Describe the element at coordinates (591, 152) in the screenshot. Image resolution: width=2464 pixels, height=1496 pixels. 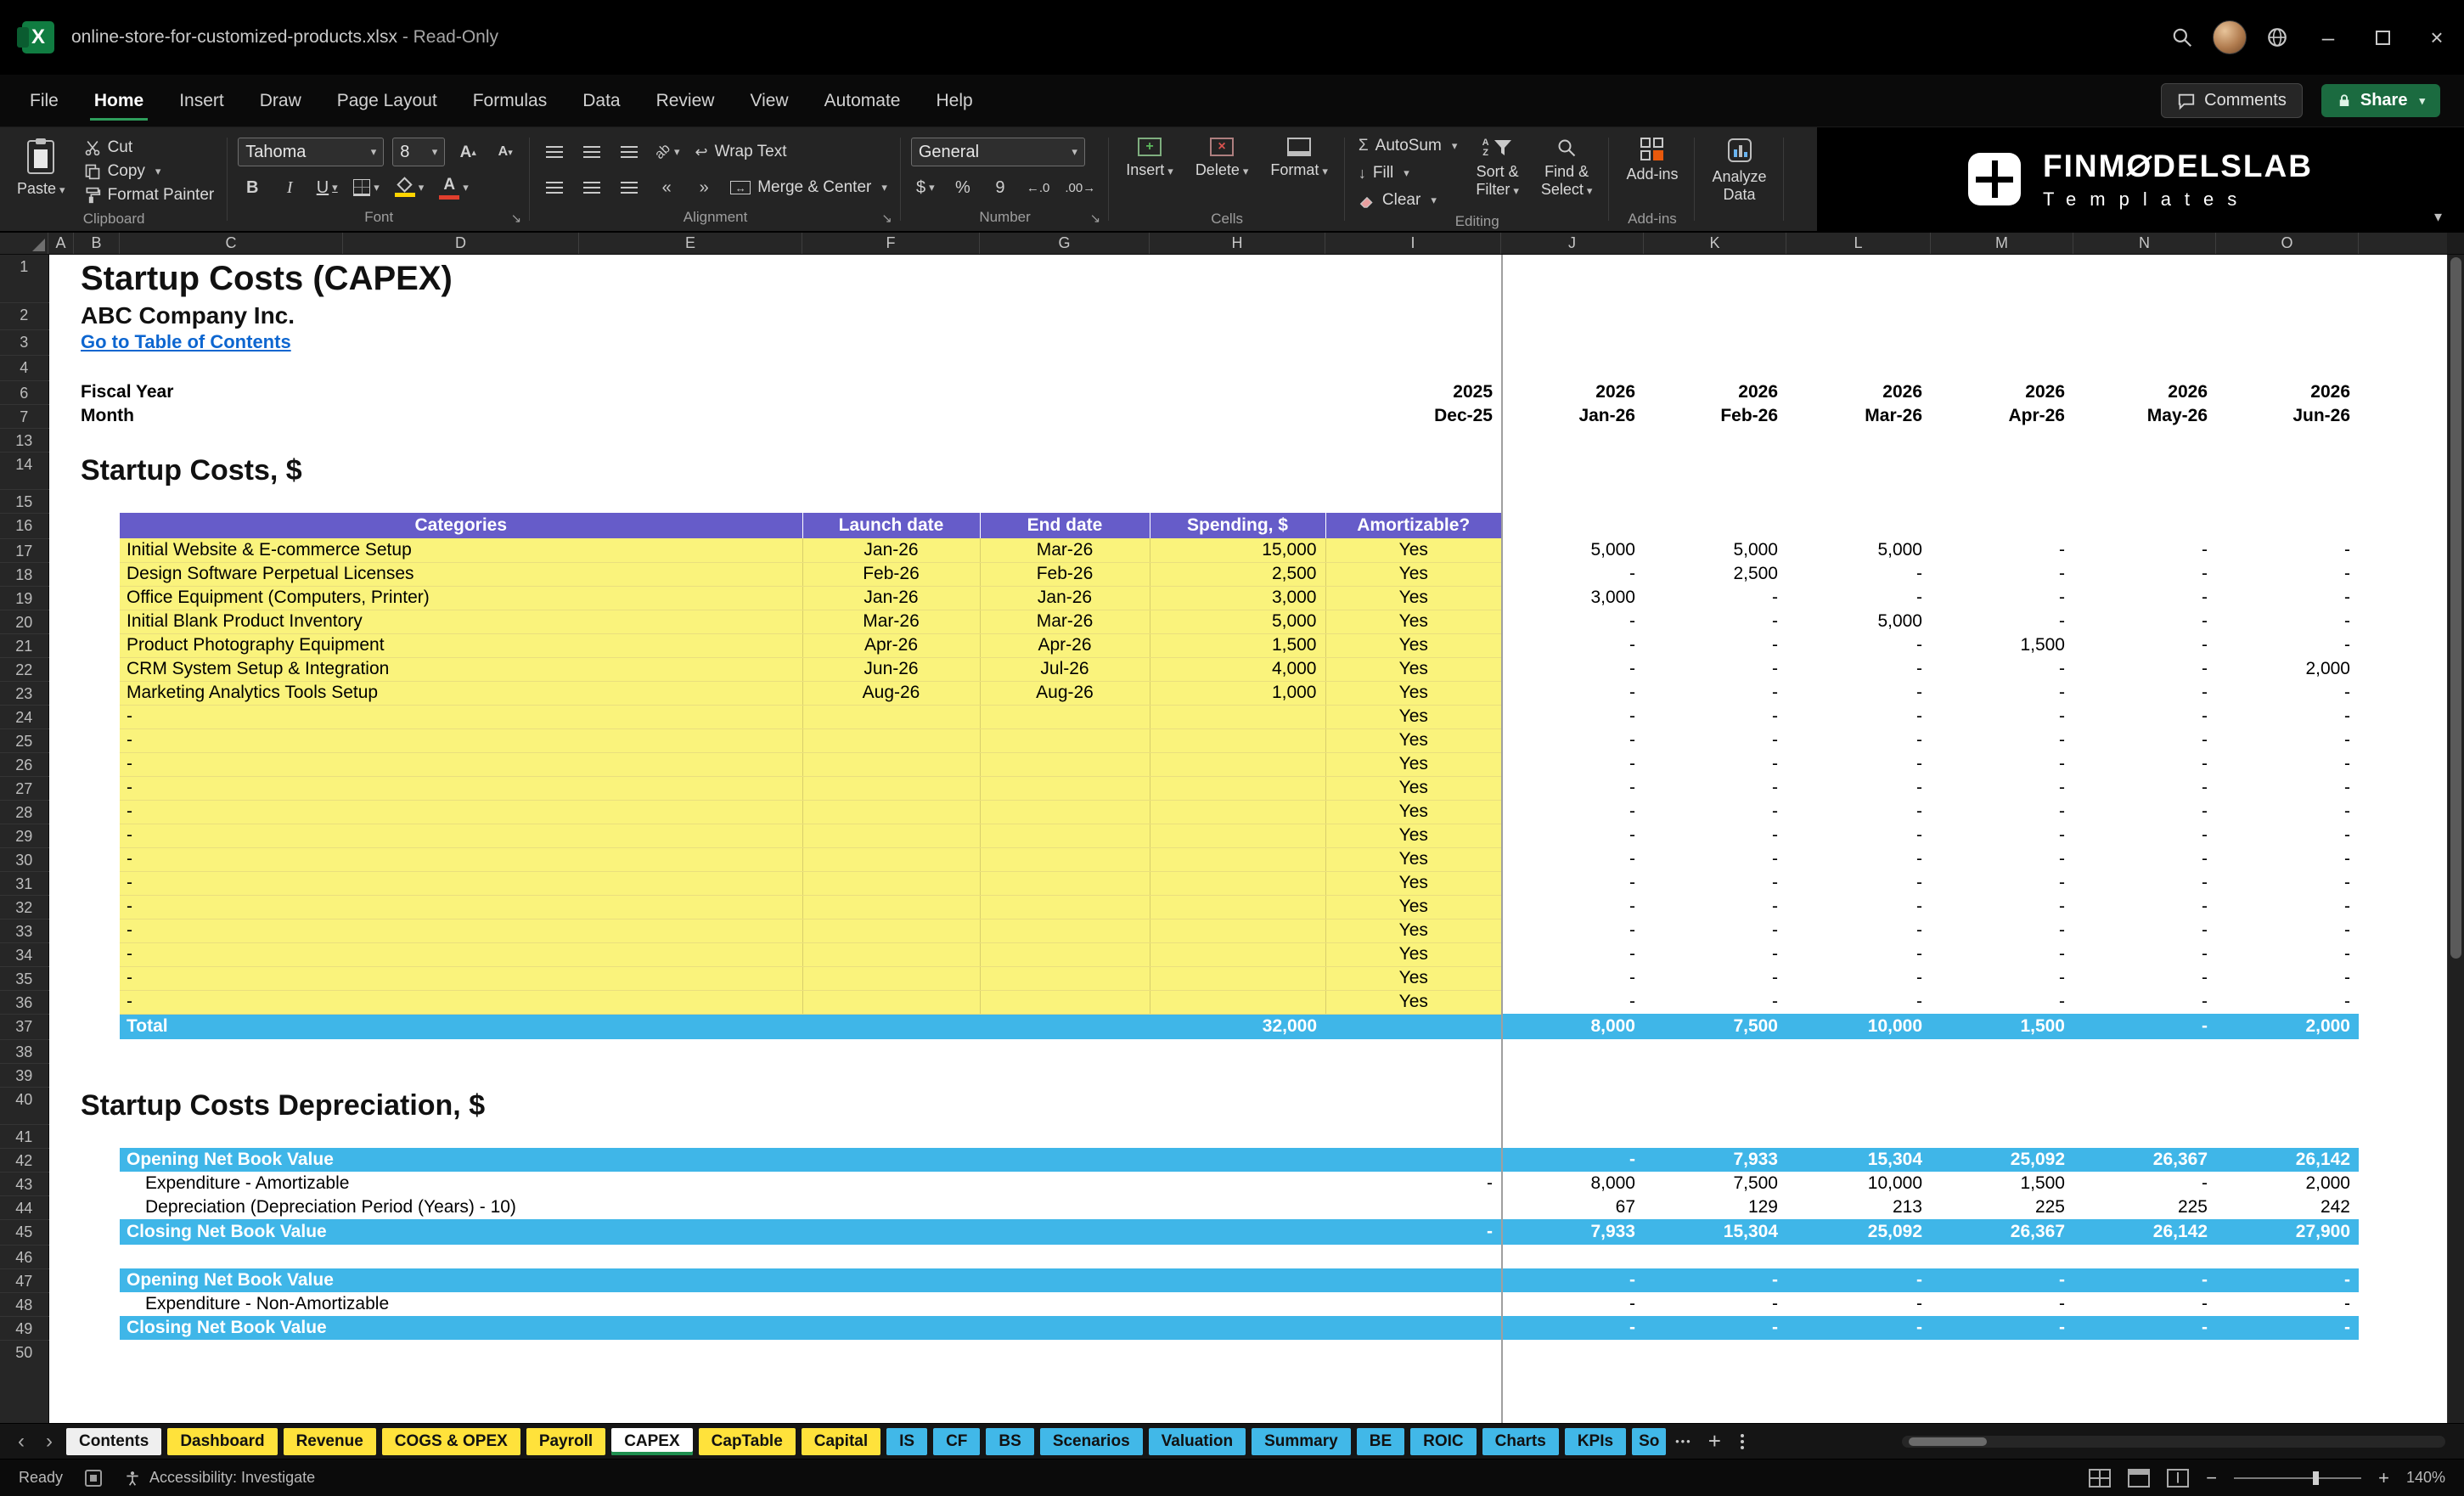
I see `align-middle-button` at that location.